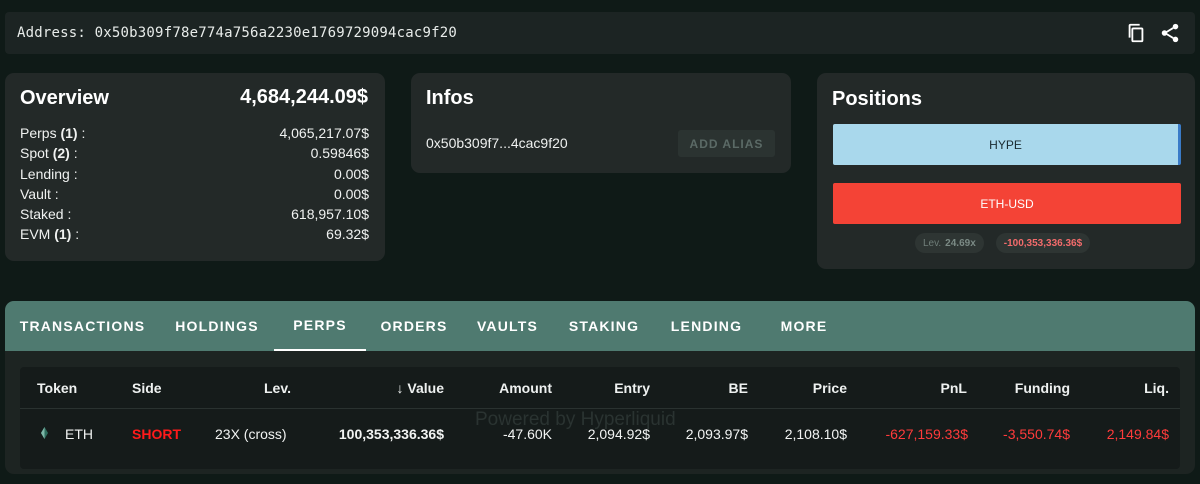 The height and width of the screenshot is (484, 1200). Describe the element at coordinates (502, 388) in the screenshot. I see `header-amount: Amount` at that location.